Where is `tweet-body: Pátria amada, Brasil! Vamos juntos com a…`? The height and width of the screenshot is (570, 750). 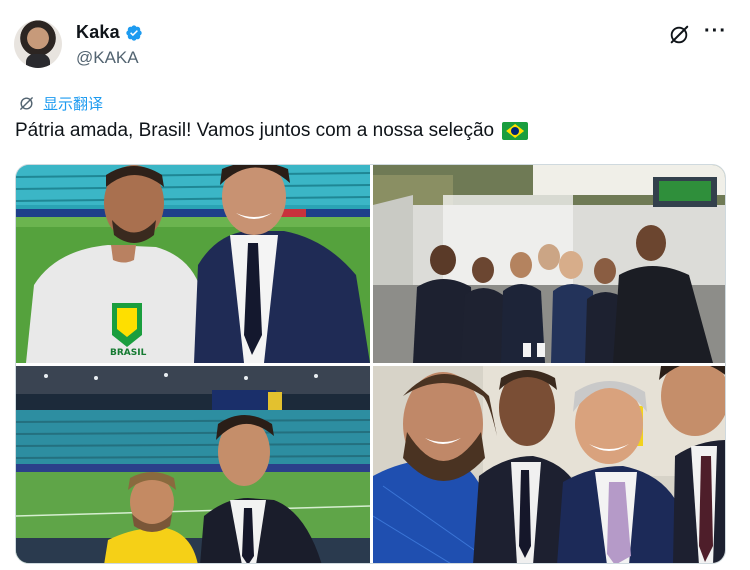
tweet-body: Pátria amada, Brasil! Vamos juntos com a… is located at coordinates (255, 130).